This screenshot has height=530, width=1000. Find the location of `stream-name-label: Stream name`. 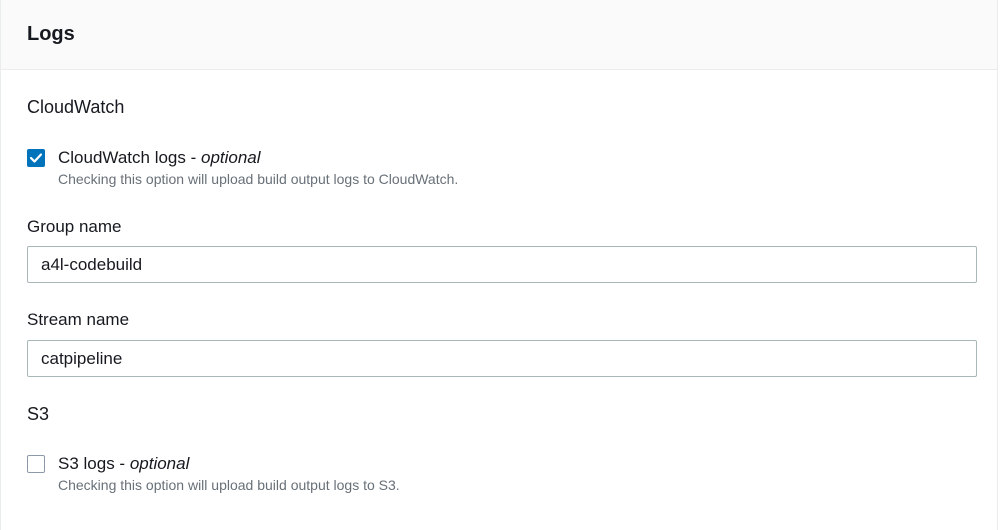

stream-name-label: Stream name is located at coordinates (78, 319).